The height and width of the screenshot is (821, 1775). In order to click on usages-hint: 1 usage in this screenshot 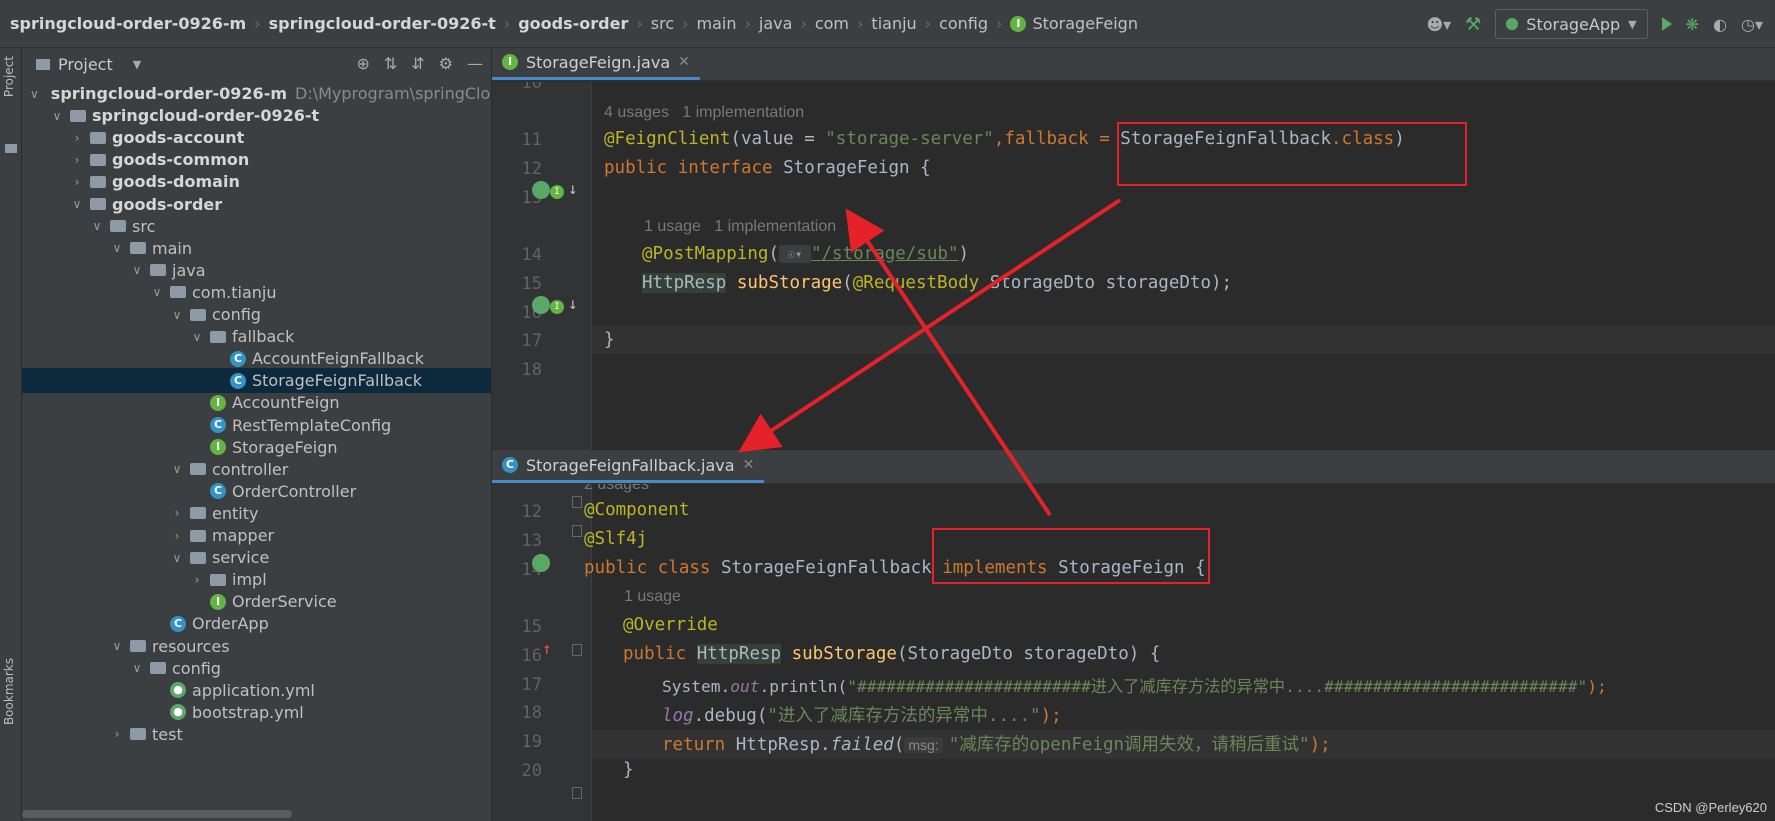, I will do `click(652, 597)`.